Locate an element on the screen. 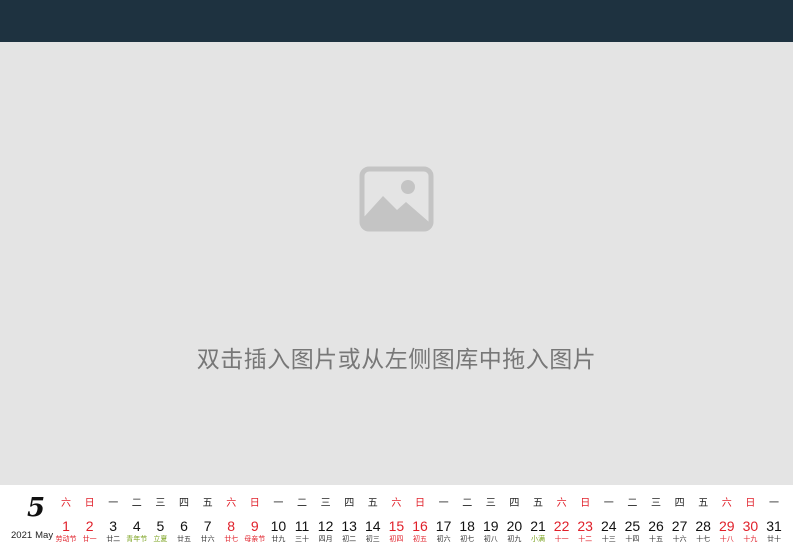 The image size is (793, 559). date-number: 31 is located at coordinates (774, 526).